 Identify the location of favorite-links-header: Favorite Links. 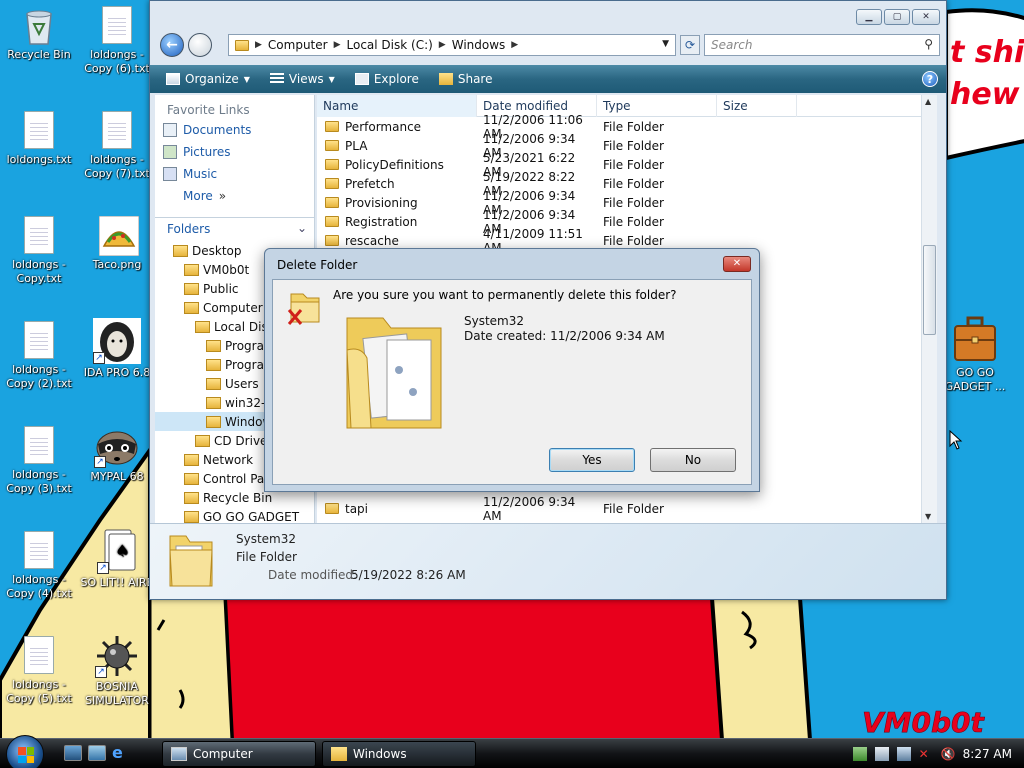
(208, 110).